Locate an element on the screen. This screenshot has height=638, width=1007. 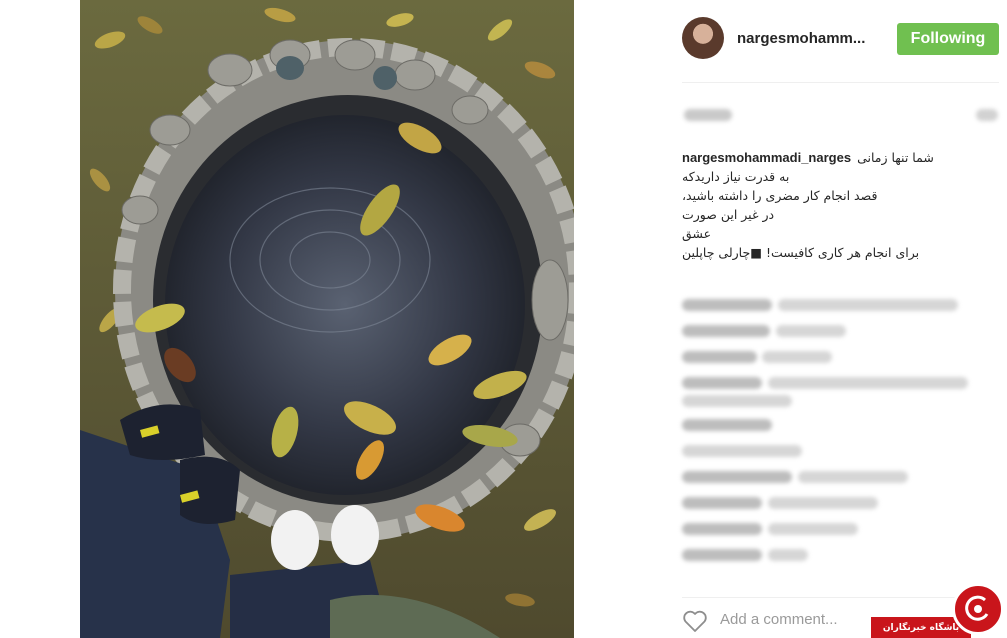
caption-line: برای انجام هر کاری کافیست! ■چارلی چاپلین is located at coordinates (801, 252).